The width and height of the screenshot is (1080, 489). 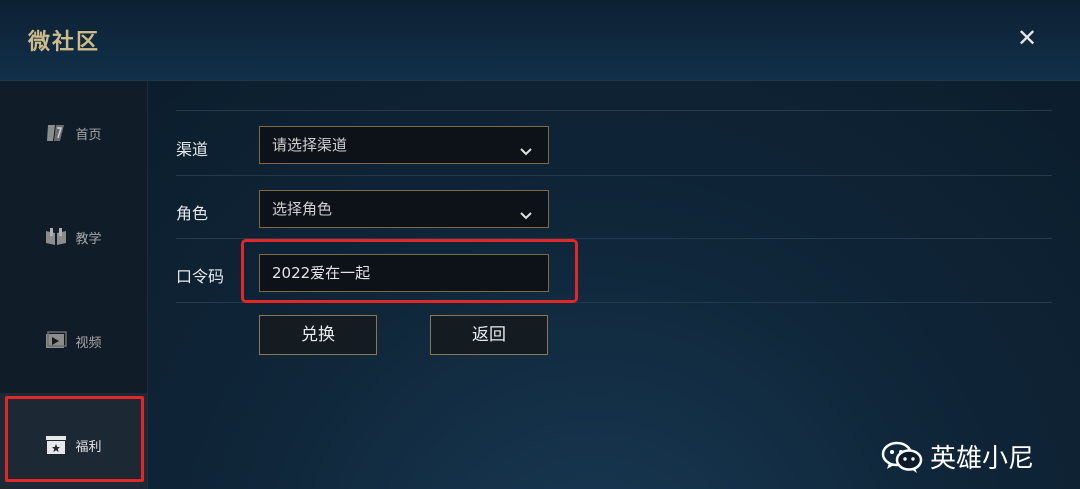 What do you see at coordinates (192, 213) in the screenshot?
I see `role-label: 角色` at bounding box center [192, 213].